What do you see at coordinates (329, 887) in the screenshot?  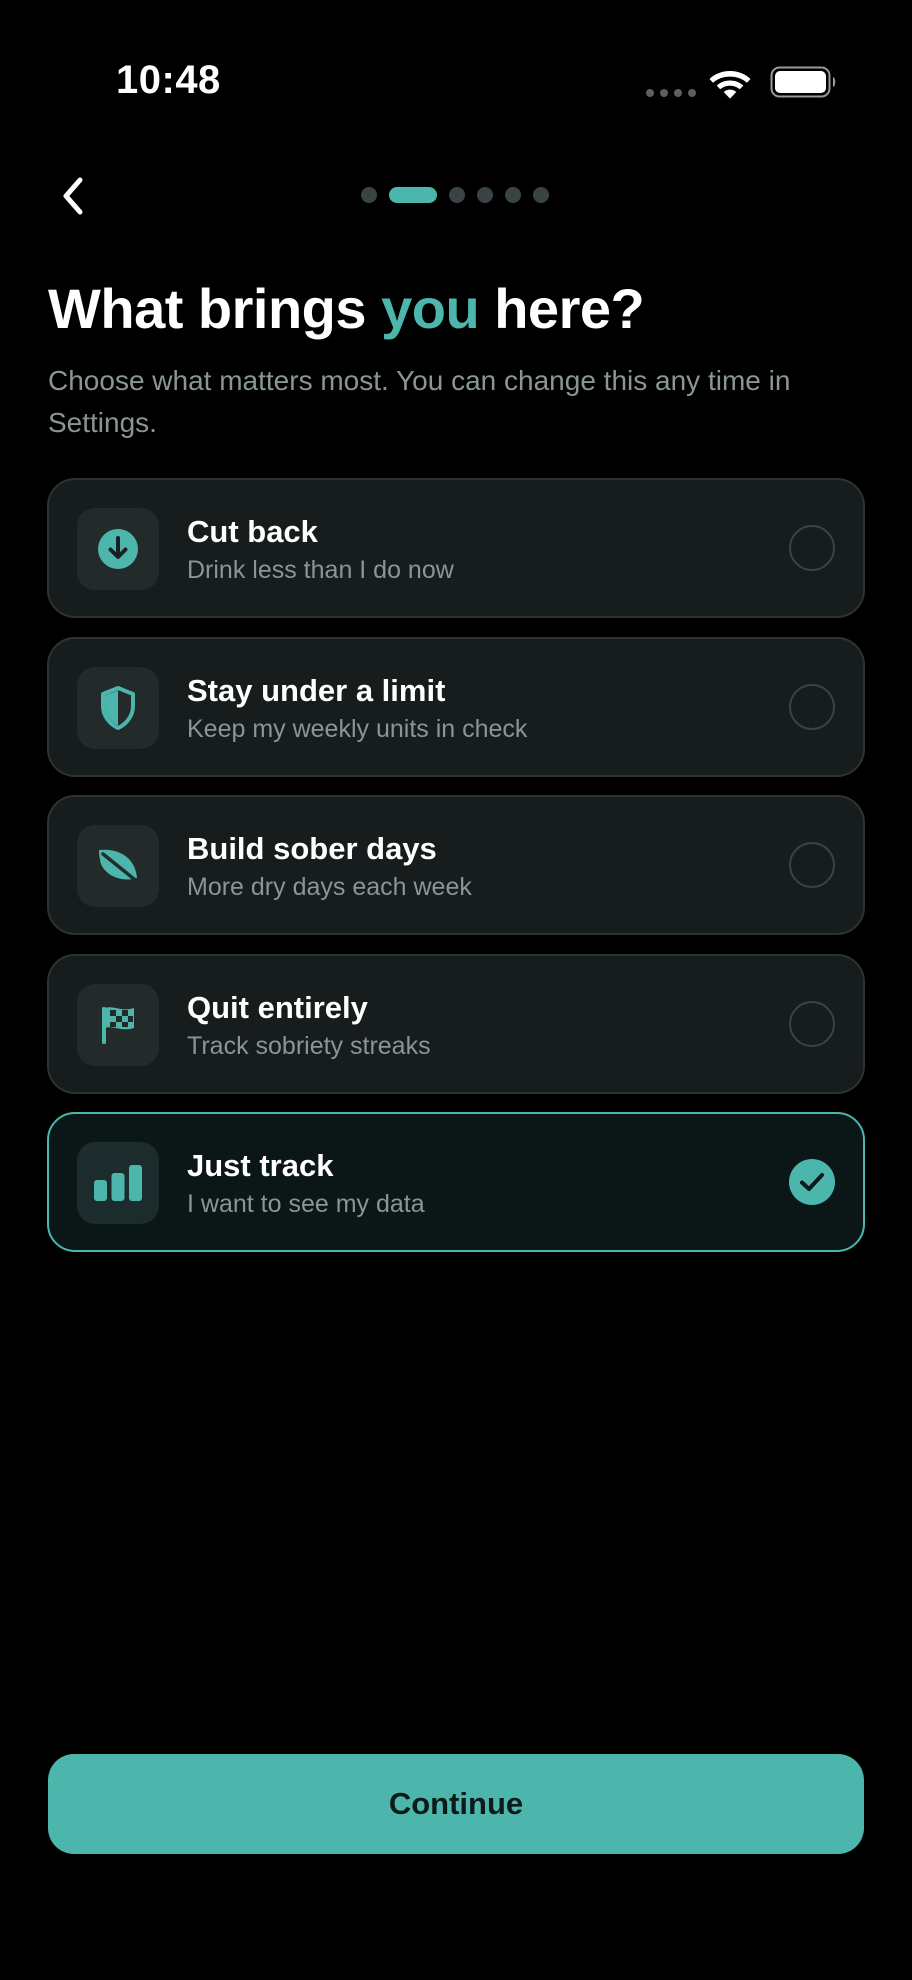 I see `option-subtitle: More dry days each week` at bounding box center [329, 887].